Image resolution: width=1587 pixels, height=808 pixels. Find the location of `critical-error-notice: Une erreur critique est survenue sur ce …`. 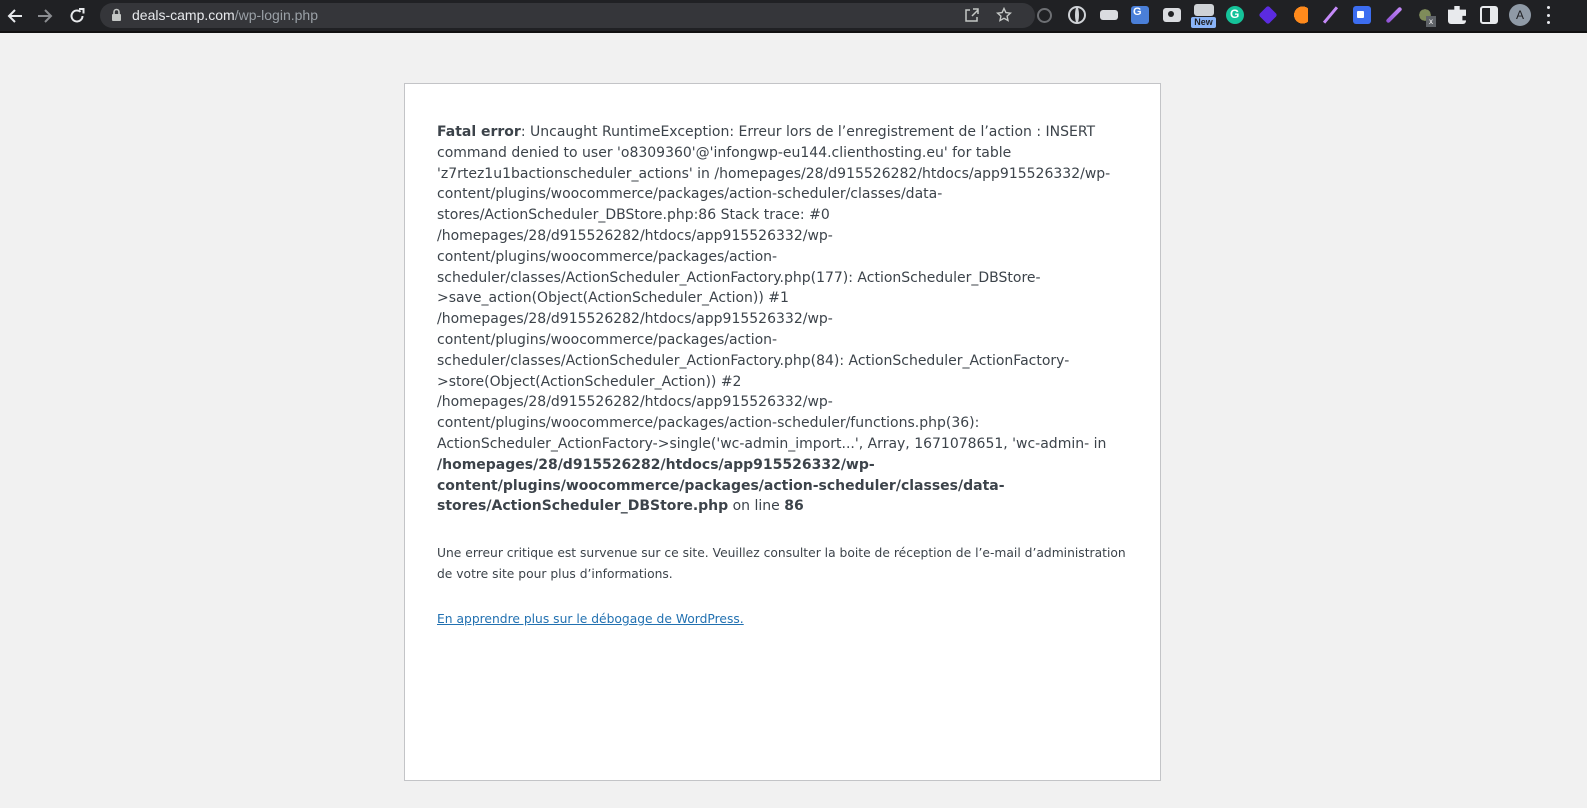

critical-error-notice: Une erreur critique est survenue sur ce … is located at coordinates (781, 564).